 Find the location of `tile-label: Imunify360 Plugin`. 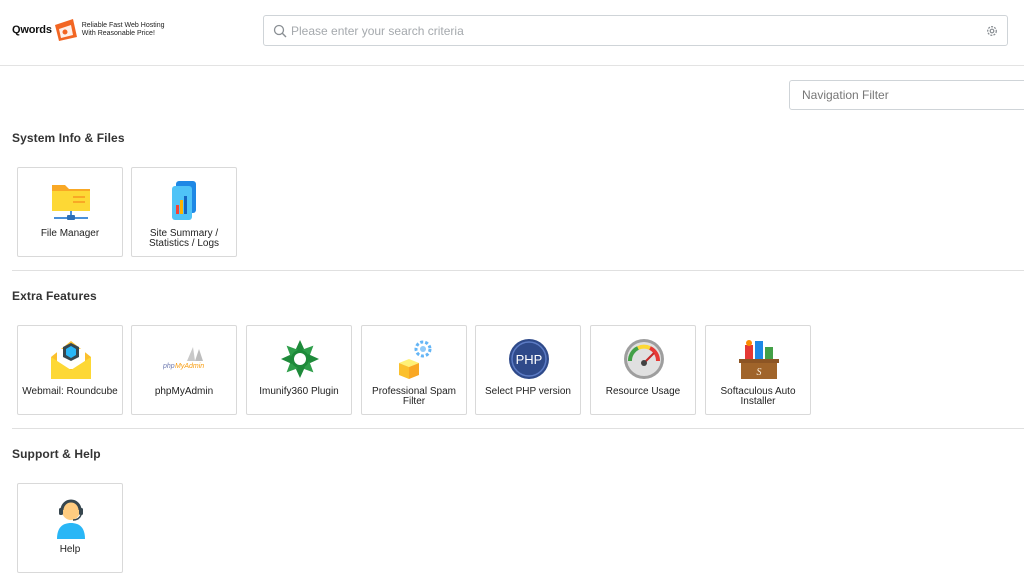

tile-label: Imunify360 Plugin is located at coordinates (299, 391).